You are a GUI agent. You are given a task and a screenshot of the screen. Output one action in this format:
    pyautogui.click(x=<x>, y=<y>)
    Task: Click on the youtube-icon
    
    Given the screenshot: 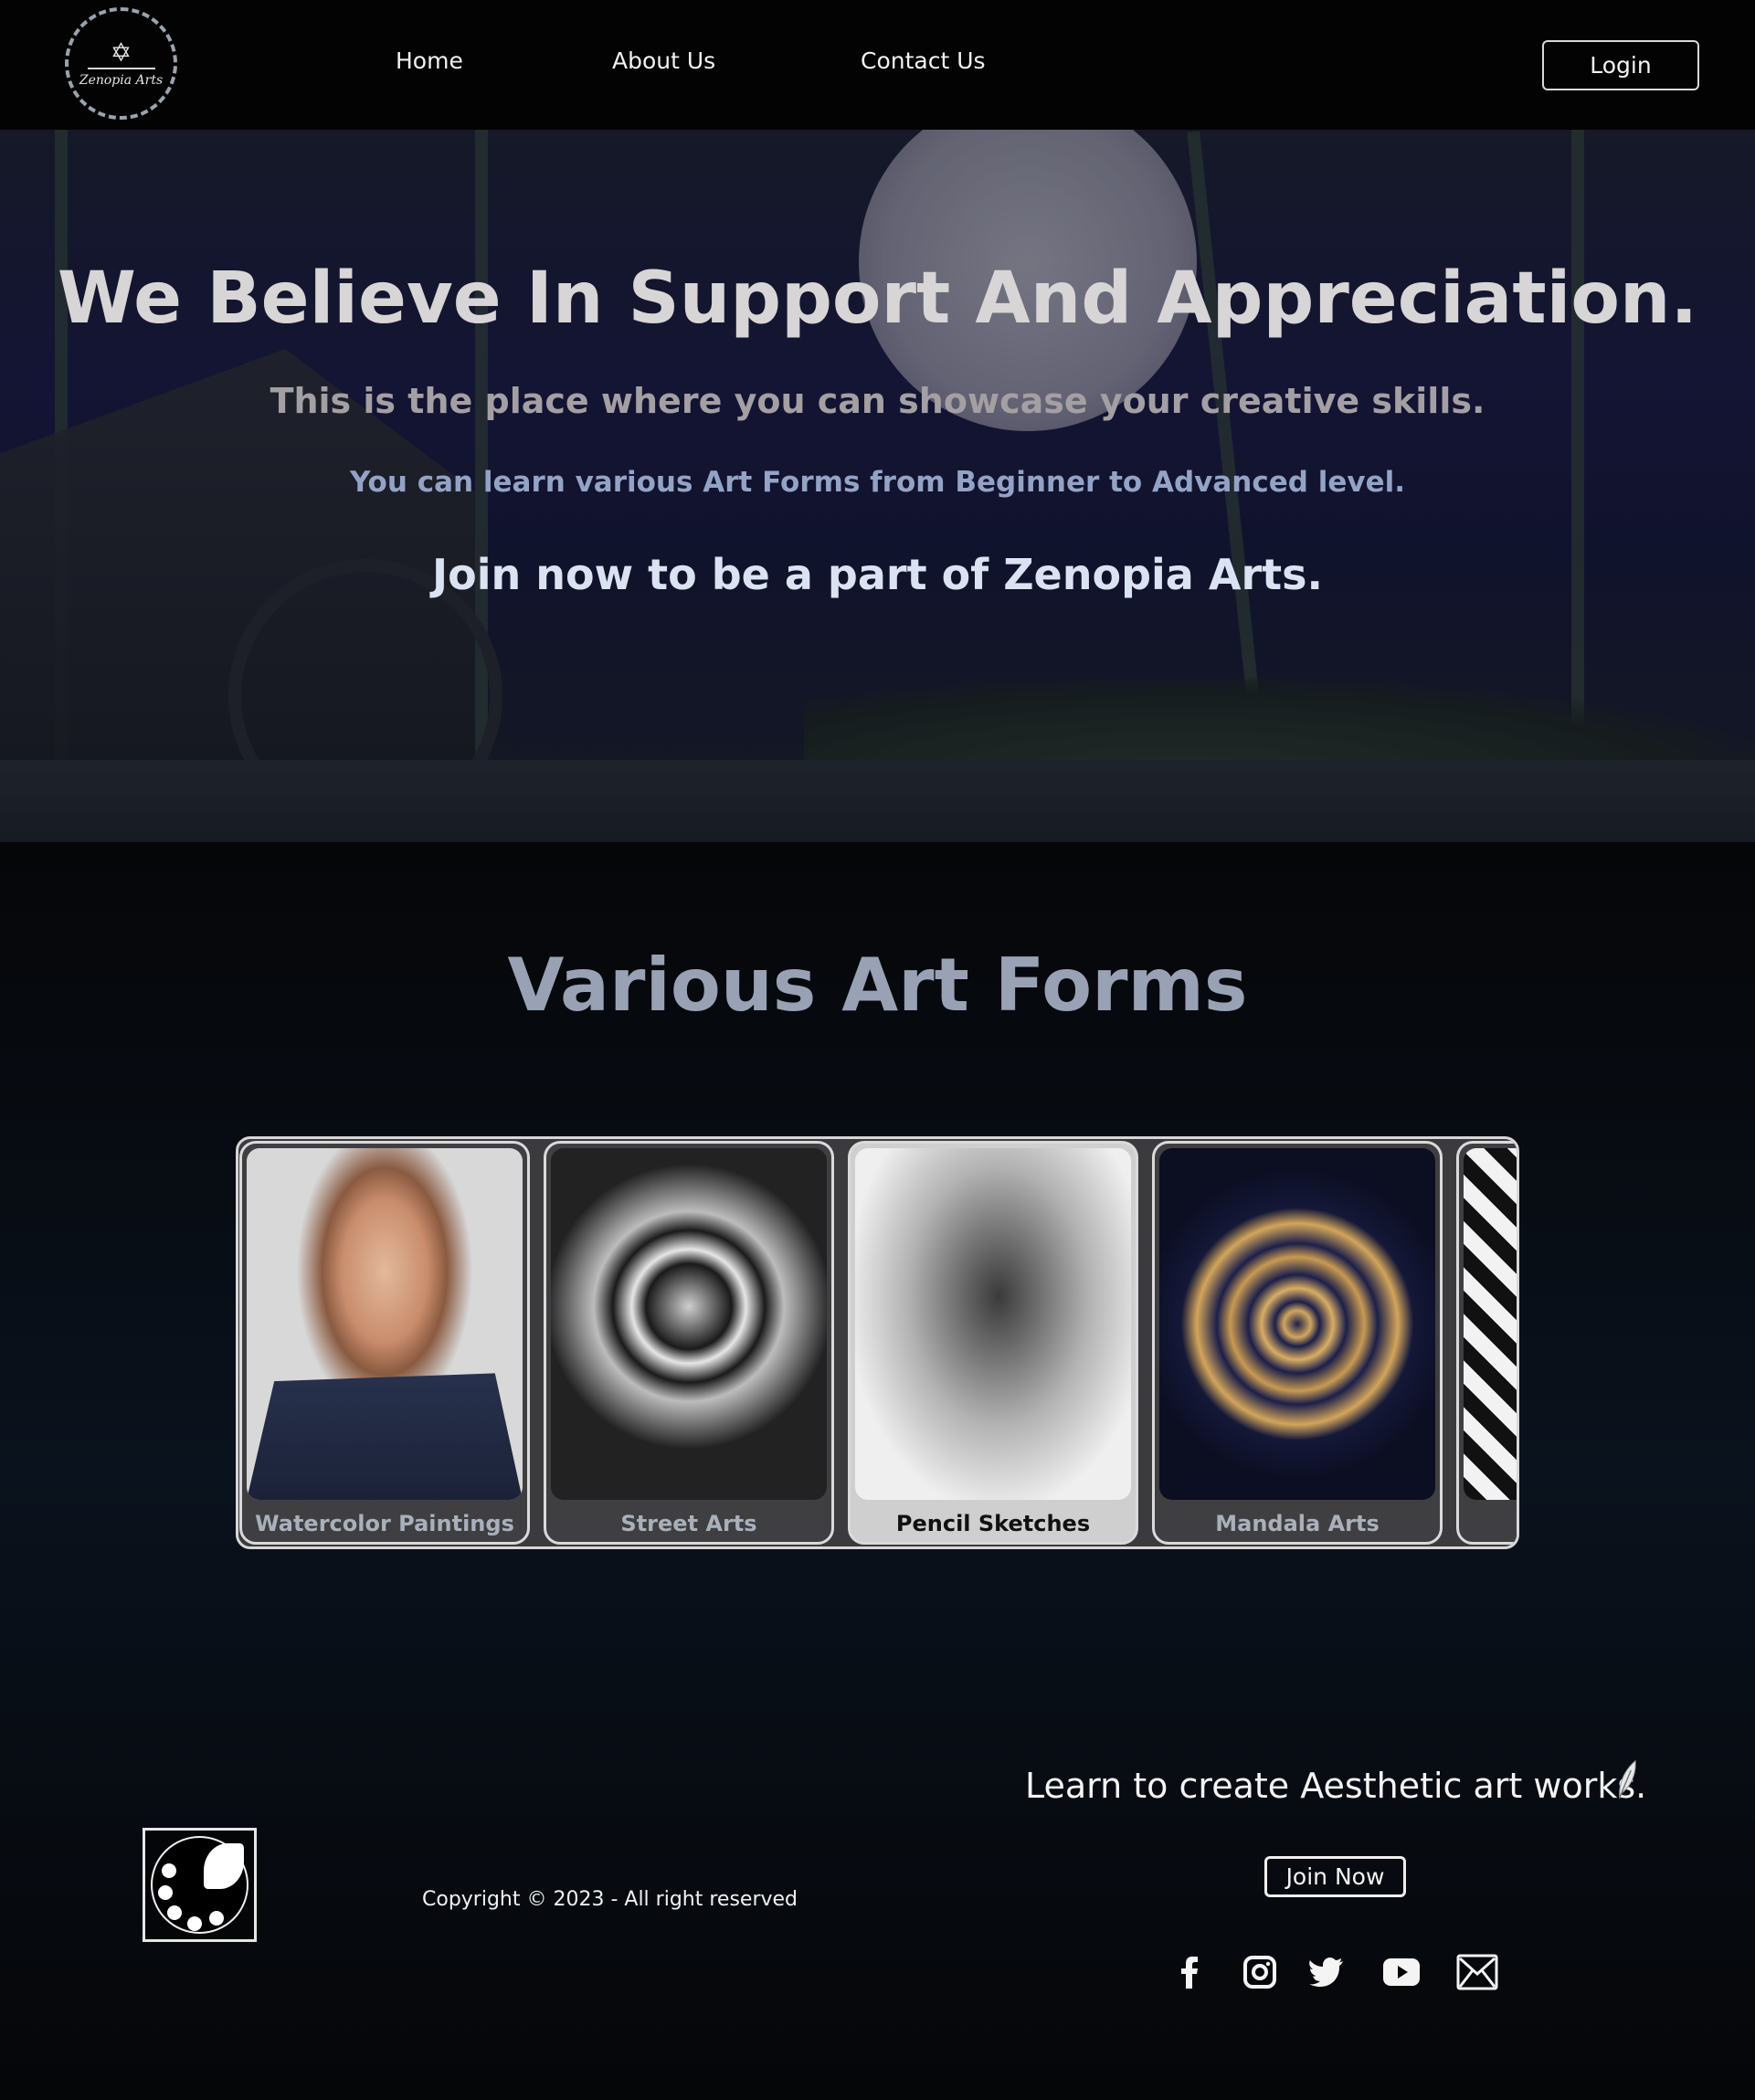 What is the action you would take?
    pyautogui.click(x=1401, y=1972)
    